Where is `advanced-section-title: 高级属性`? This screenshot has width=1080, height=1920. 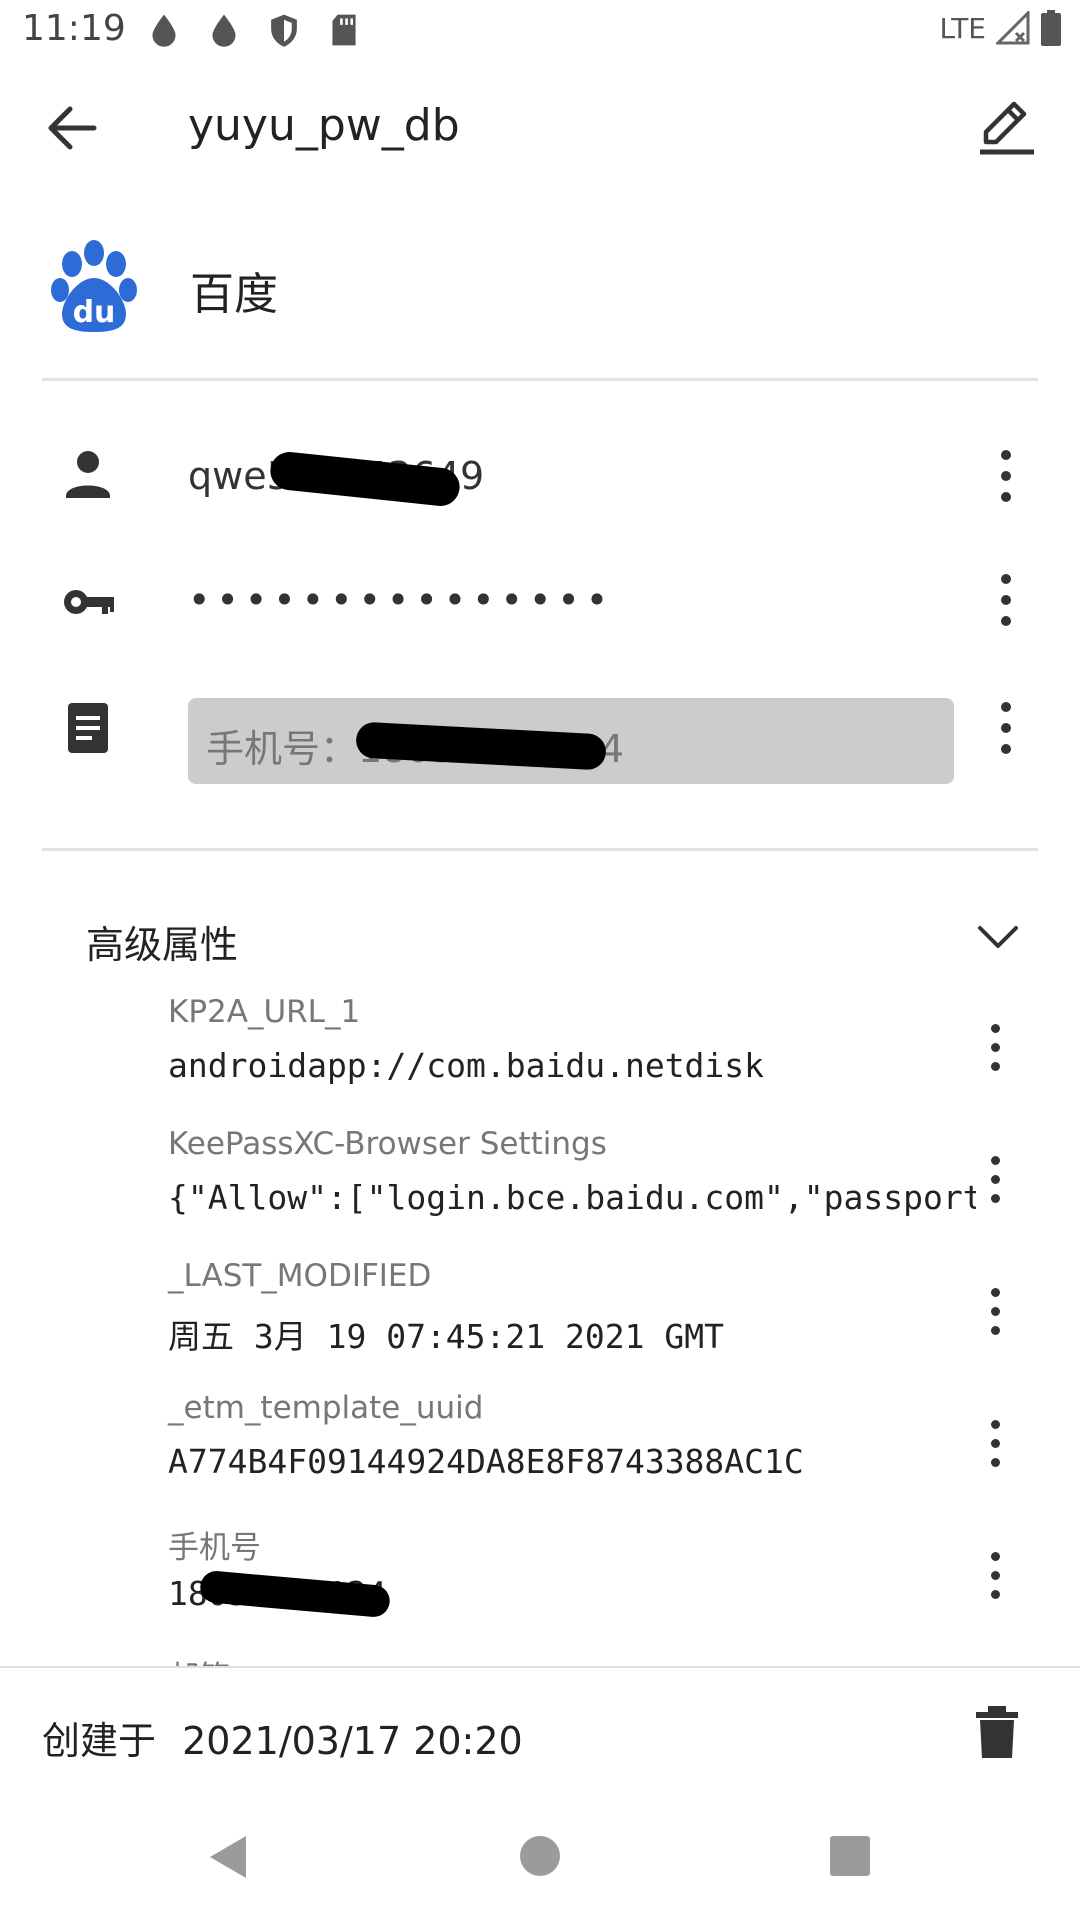 advanced-section-title: 高级属性 is located at coordinates (162, 941).